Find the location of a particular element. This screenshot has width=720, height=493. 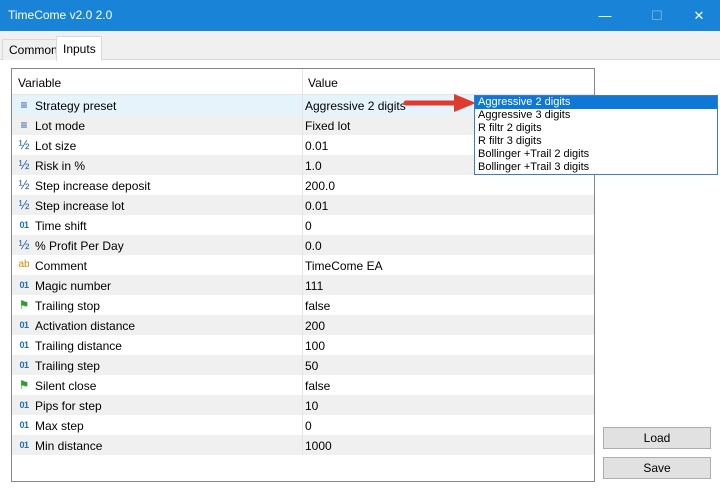

dropdown-option: Bollinger +Trail 2 digits is located at coordinates (596, 154).